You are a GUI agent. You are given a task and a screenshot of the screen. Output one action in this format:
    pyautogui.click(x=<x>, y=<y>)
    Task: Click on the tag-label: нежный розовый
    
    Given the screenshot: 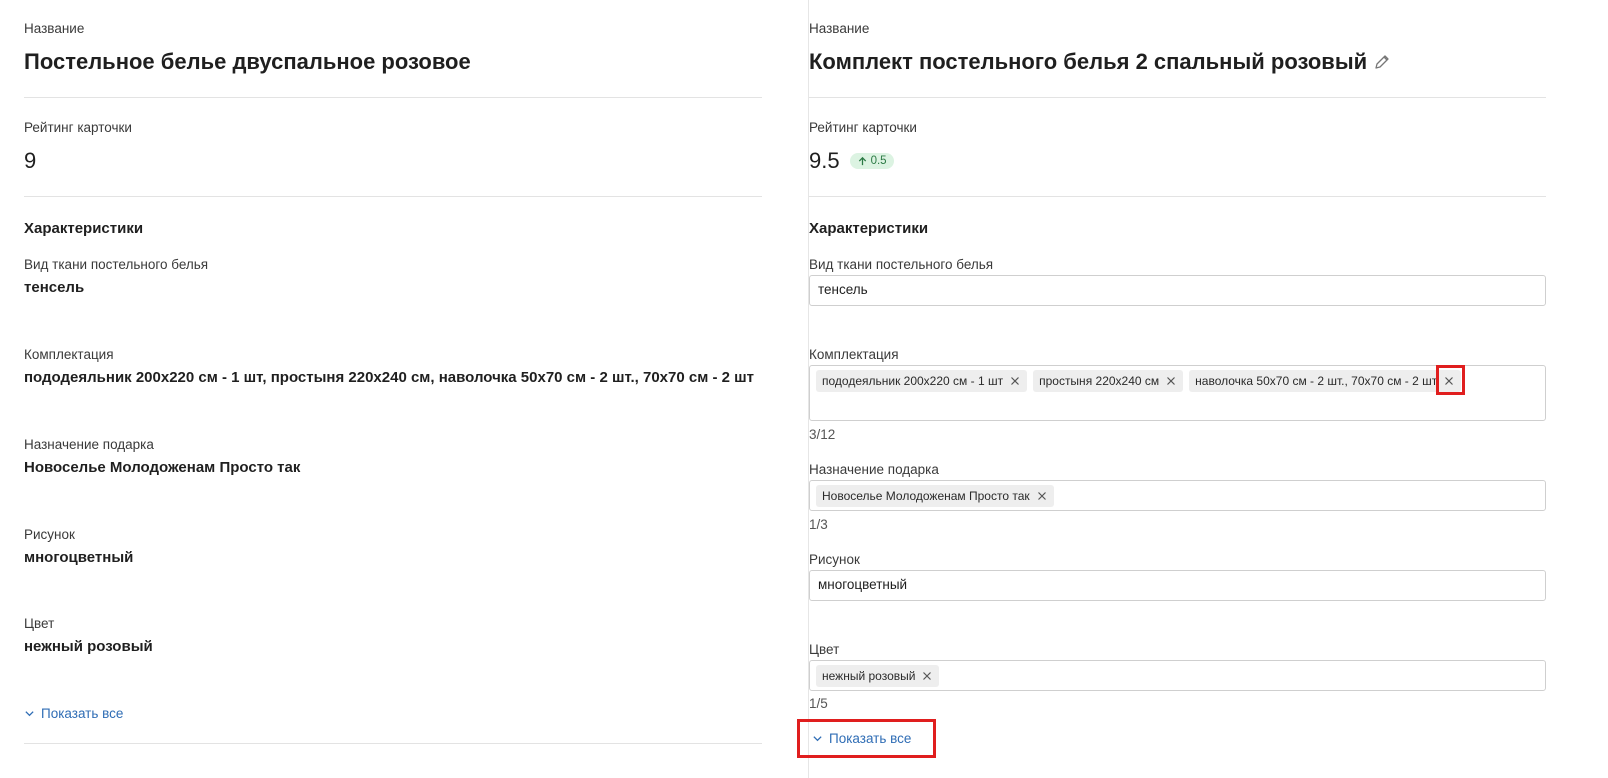 What is the action you would take?
    pyautogui.click(x=869, y=676)
    